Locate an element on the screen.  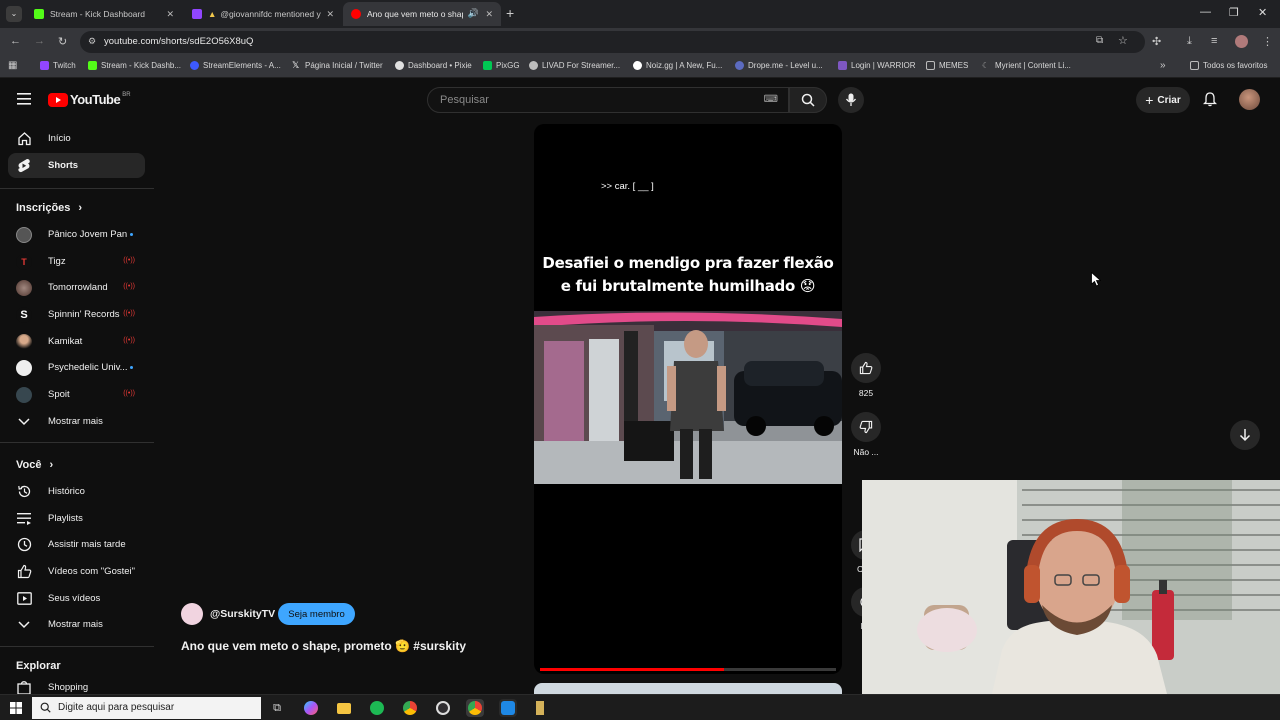
bookmark-star-icon: ☆ is located at coordinates (1123, 40).